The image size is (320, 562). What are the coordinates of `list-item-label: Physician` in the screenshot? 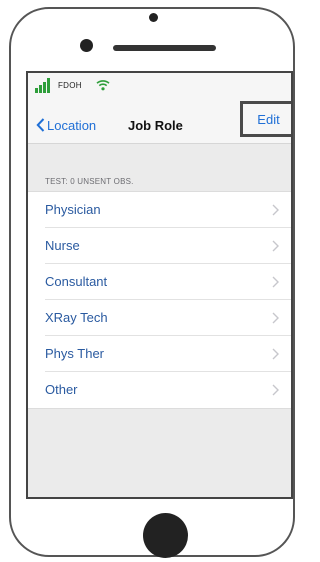 It's located at (73, 209).